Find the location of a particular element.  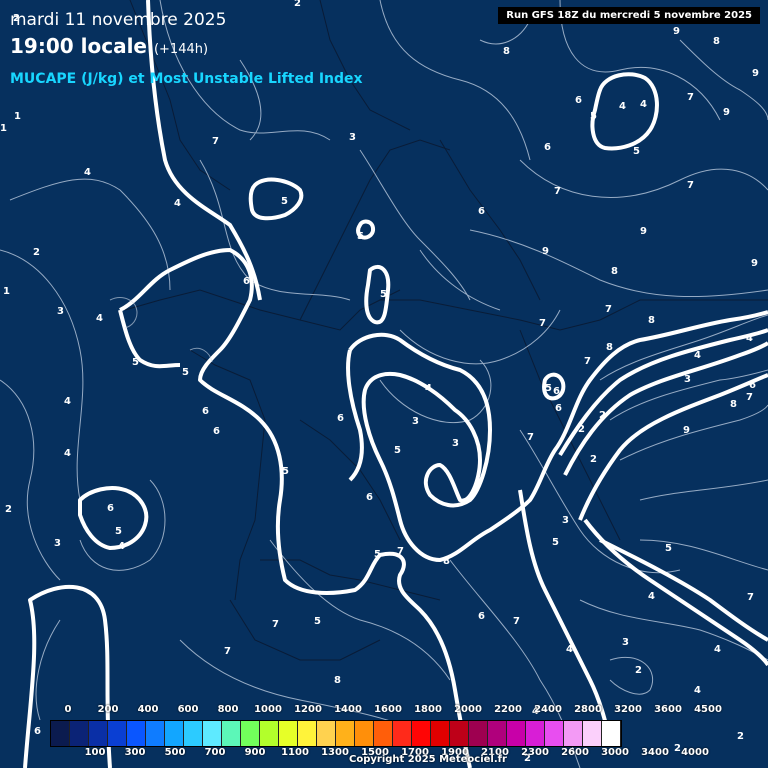

forecast-lead-time: (+144h) is located at coordinates (181, 49).